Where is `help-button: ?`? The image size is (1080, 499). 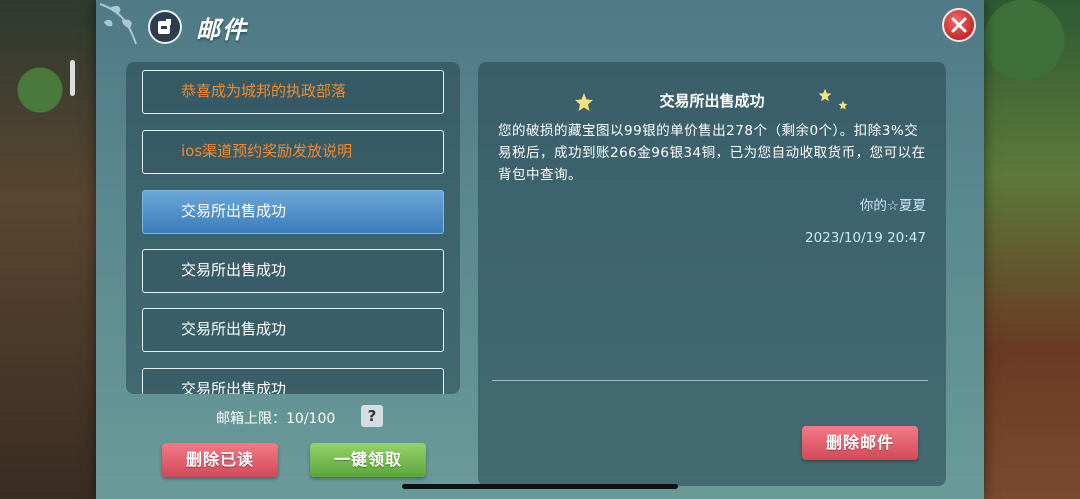 help-button: ? is located at coordinates (372, 416).